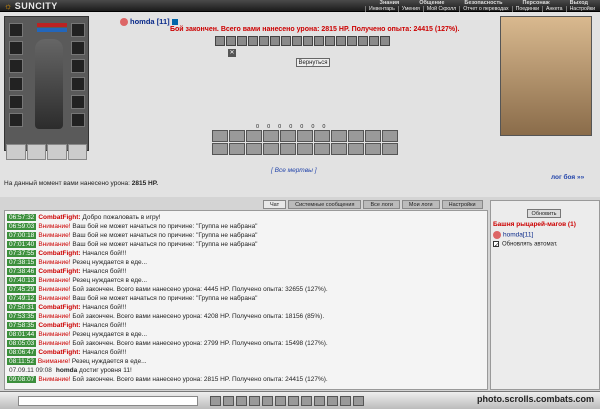 This screenshot has height=409, width=600. Describe the element at coordinates (525, 245) in the screenshot. I see `auto-refresh-option: ✓ Обновлять автомат.` at that location.